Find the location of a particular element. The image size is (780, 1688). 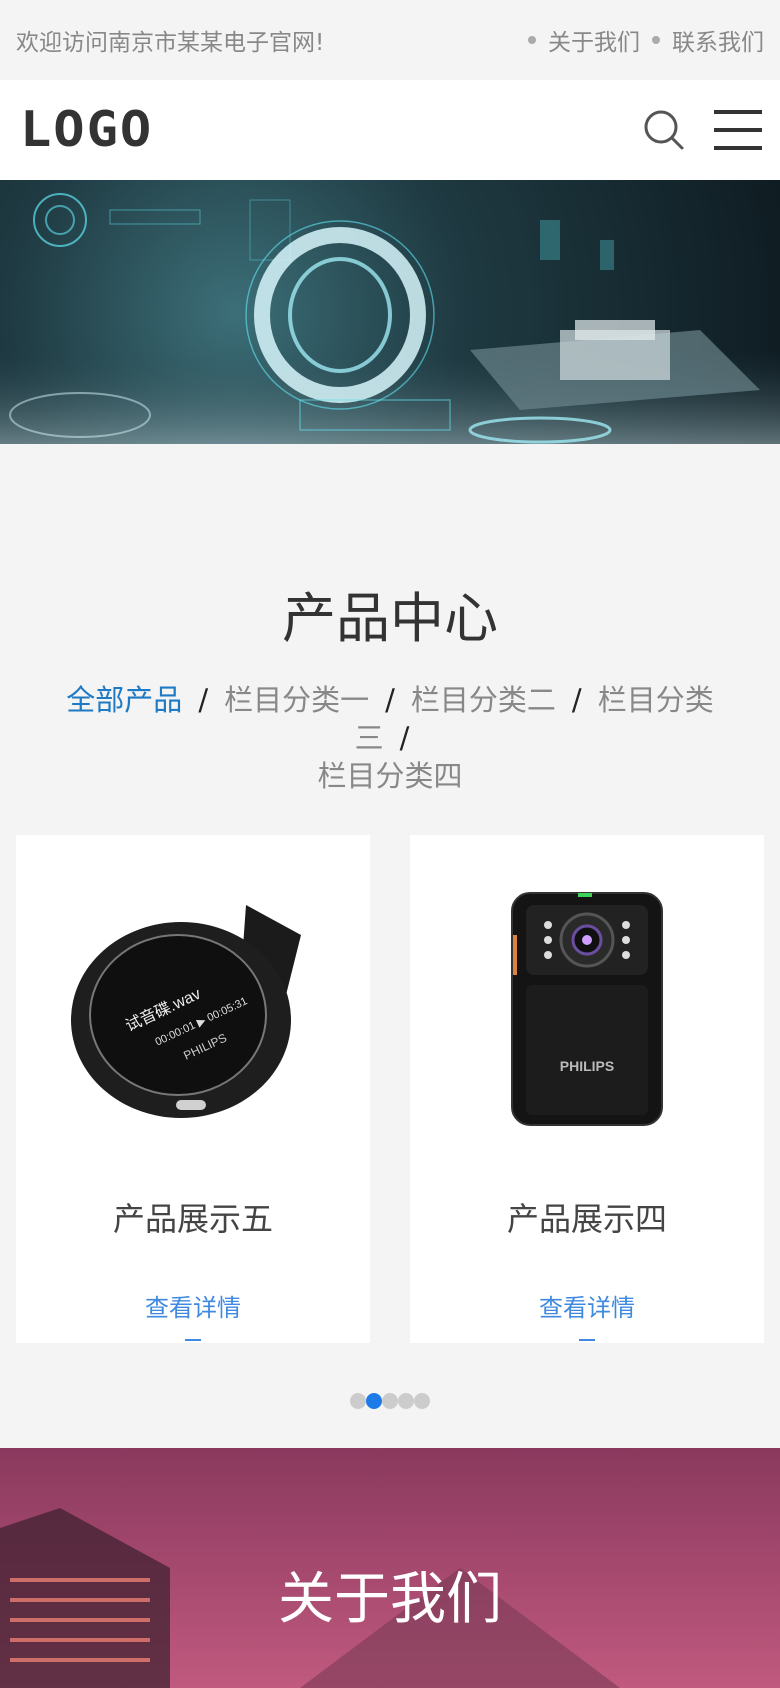

product-image: 试音碟.wav 00:00:01 ▶ 00:05:31 PHILIPS is located at coordinates (193, 1007).